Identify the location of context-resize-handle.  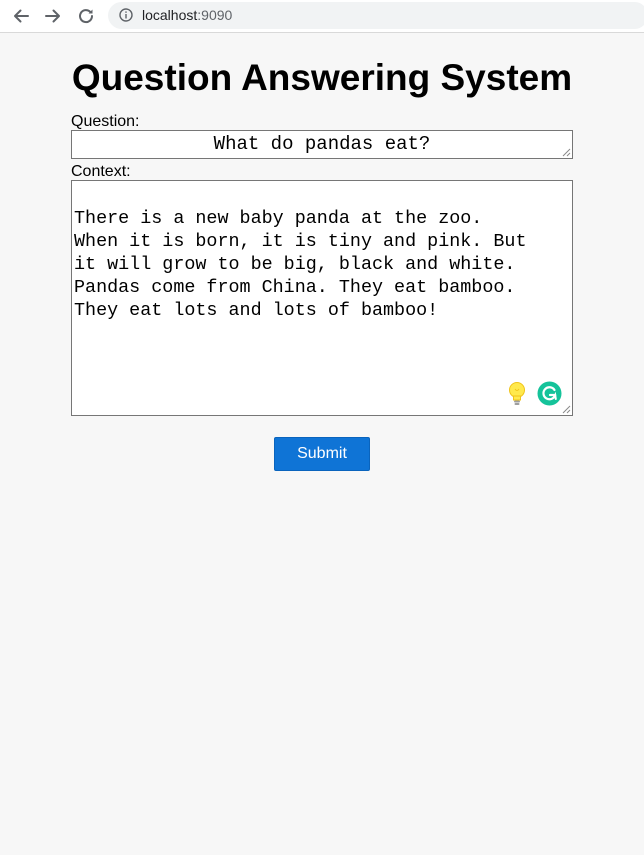
(566, 409).